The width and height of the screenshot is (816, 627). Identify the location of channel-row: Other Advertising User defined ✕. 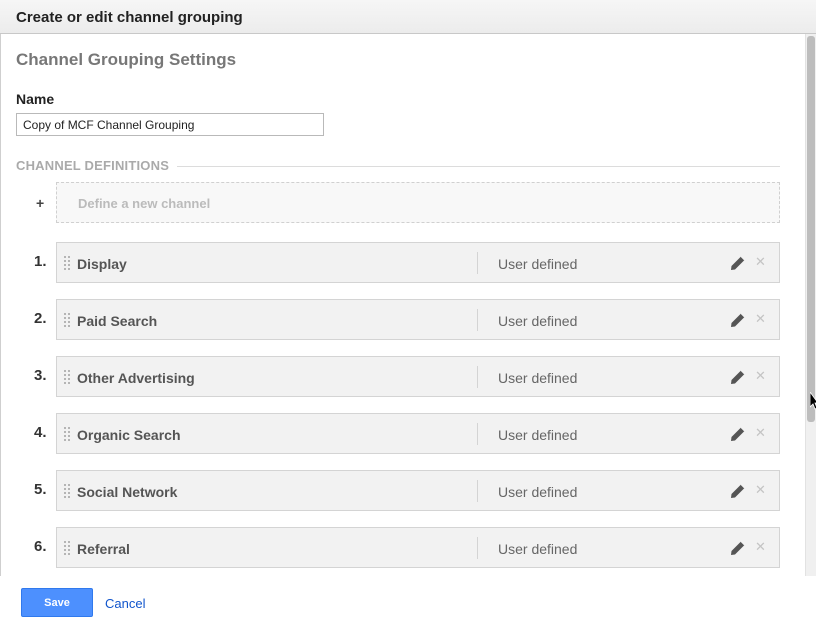
(418, 376).